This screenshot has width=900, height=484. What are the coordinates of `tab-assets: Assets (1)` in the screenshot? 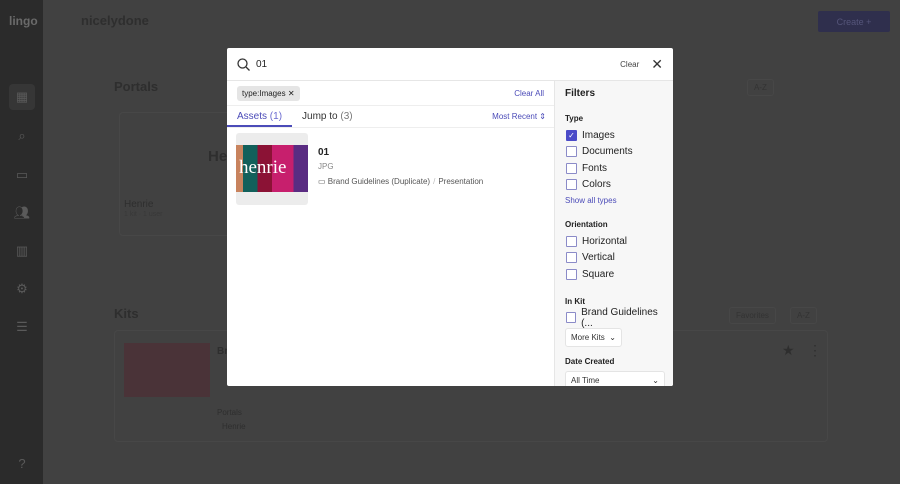 It's located at (260, 116).